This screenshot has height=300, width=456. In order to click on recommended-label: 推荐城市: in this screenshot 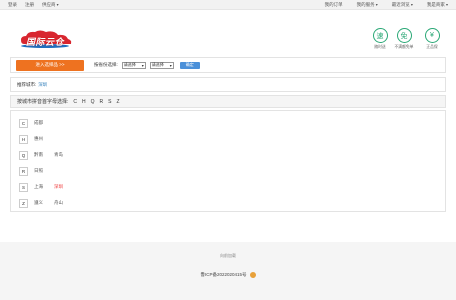, I will do `click(27, 84)`.